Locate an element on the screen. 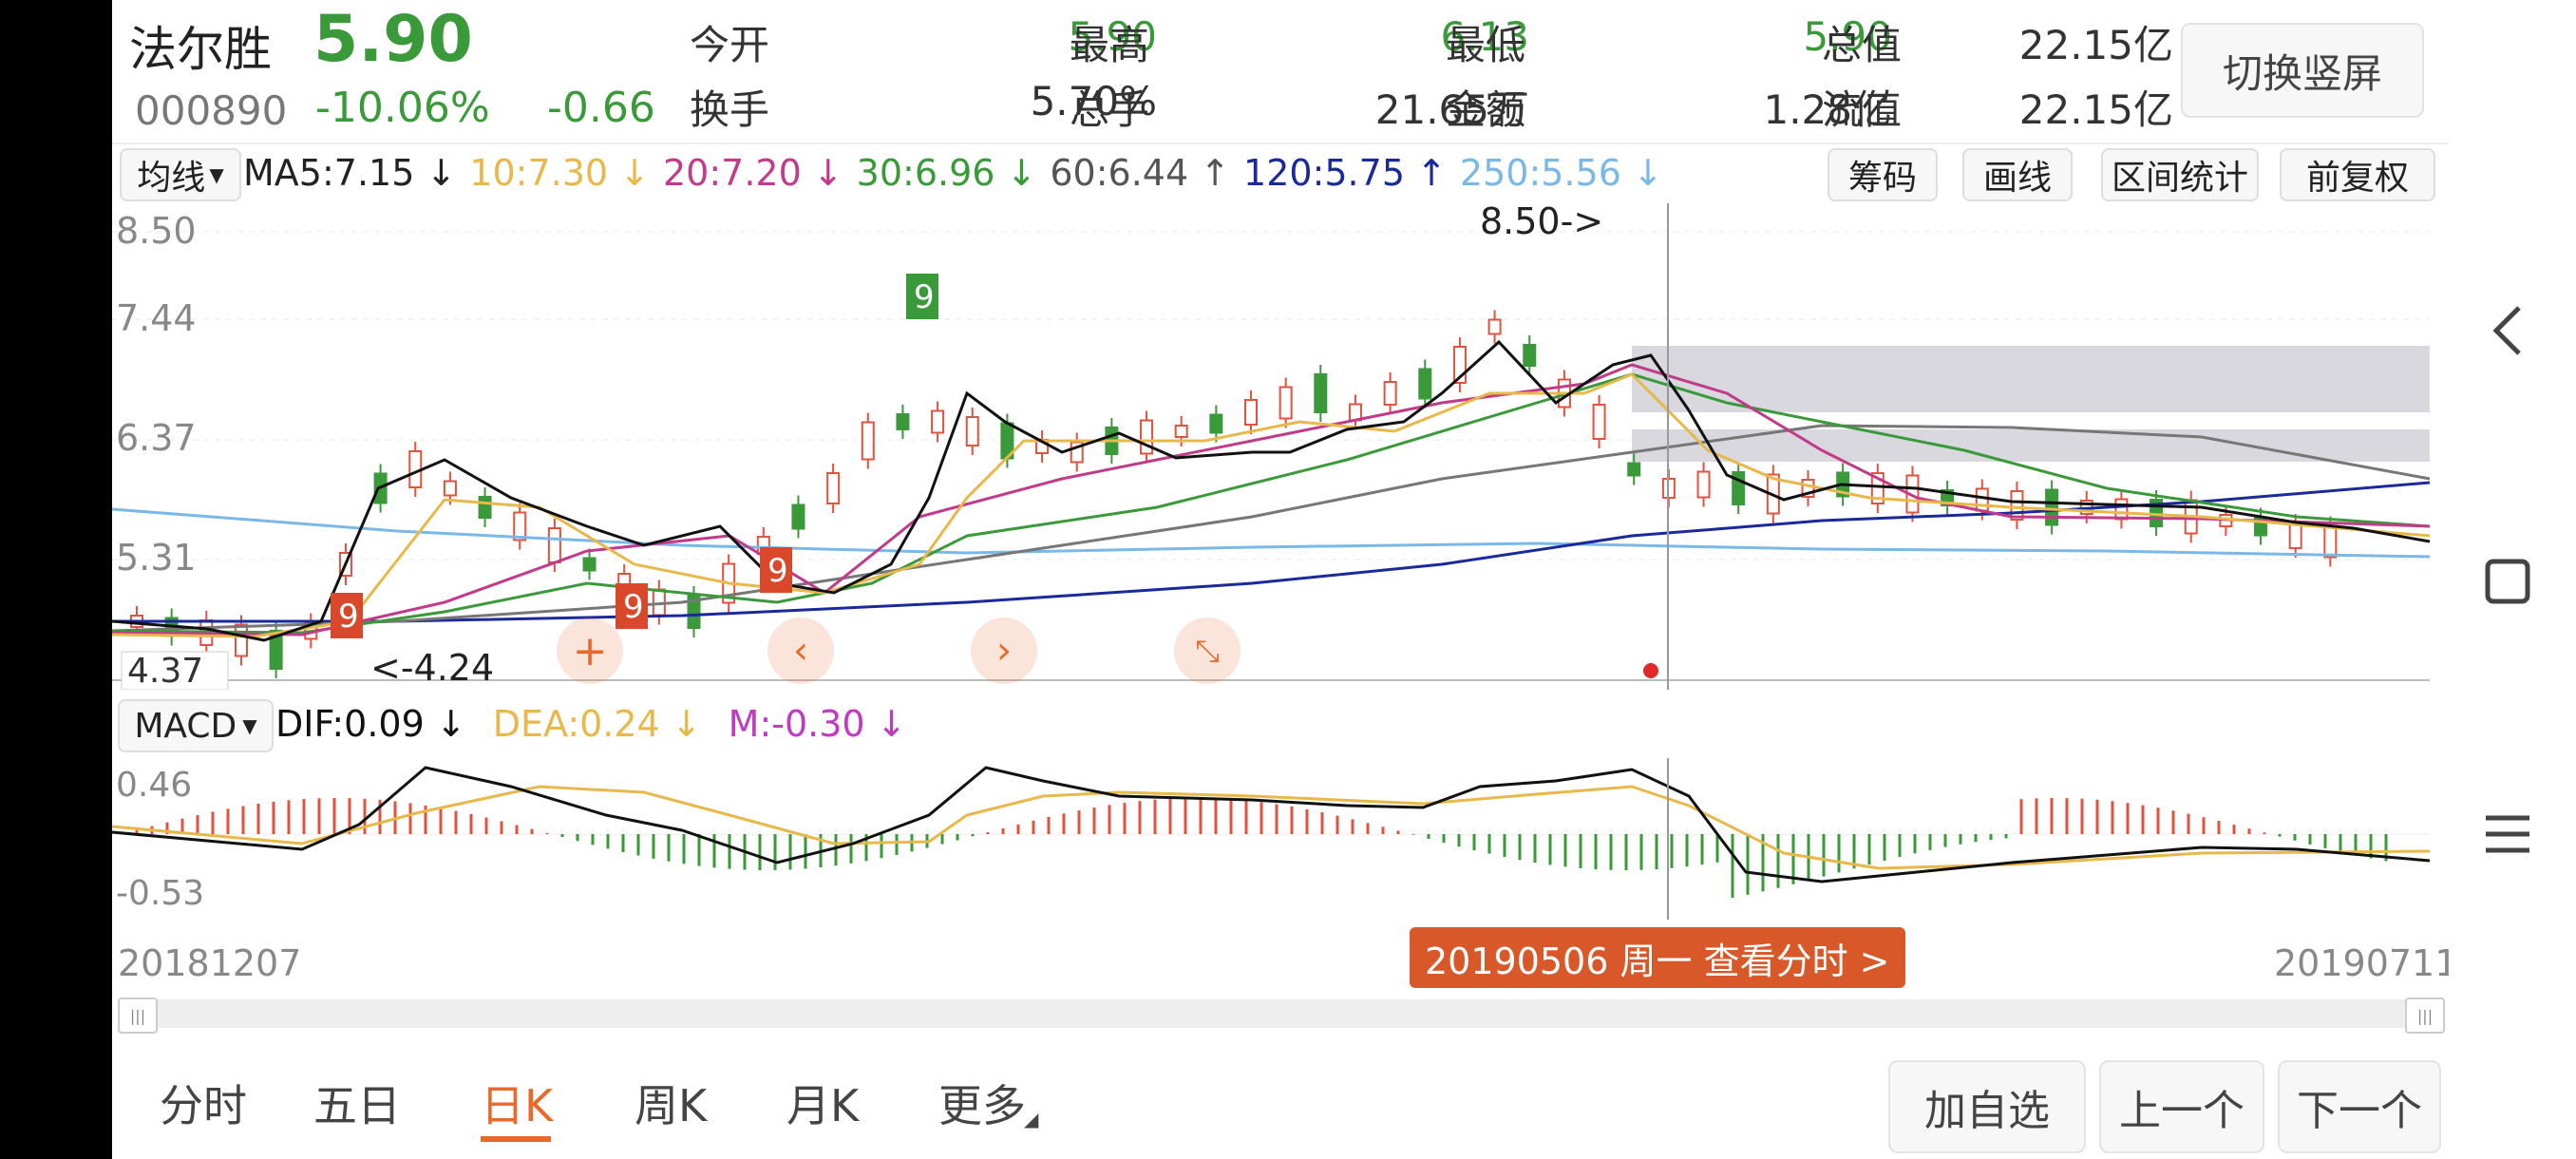 Image resolution: width=2576 pixels, height=1159 pixels. quote-label-high: 最高 is located at coordinates (1110, 45).